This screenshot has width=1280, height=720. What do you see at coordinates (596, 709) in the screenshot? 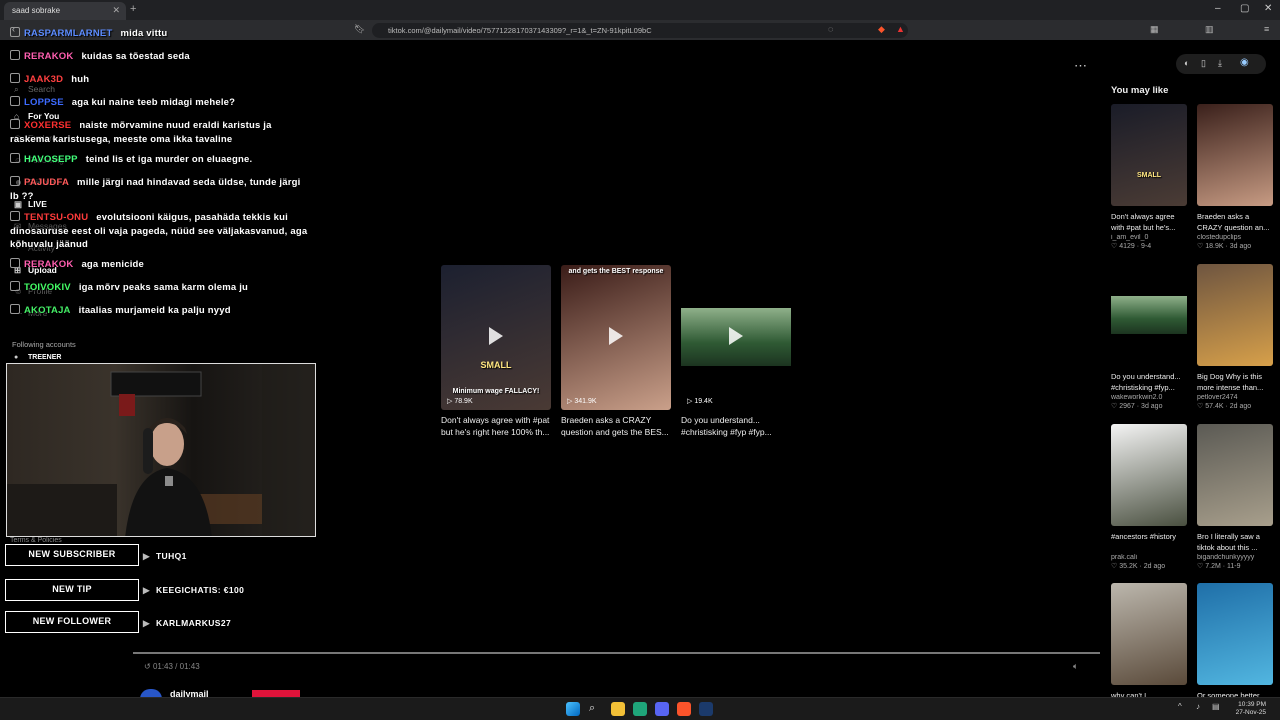
I see `search-icon: ⌕` at bounding box center [596, 709].